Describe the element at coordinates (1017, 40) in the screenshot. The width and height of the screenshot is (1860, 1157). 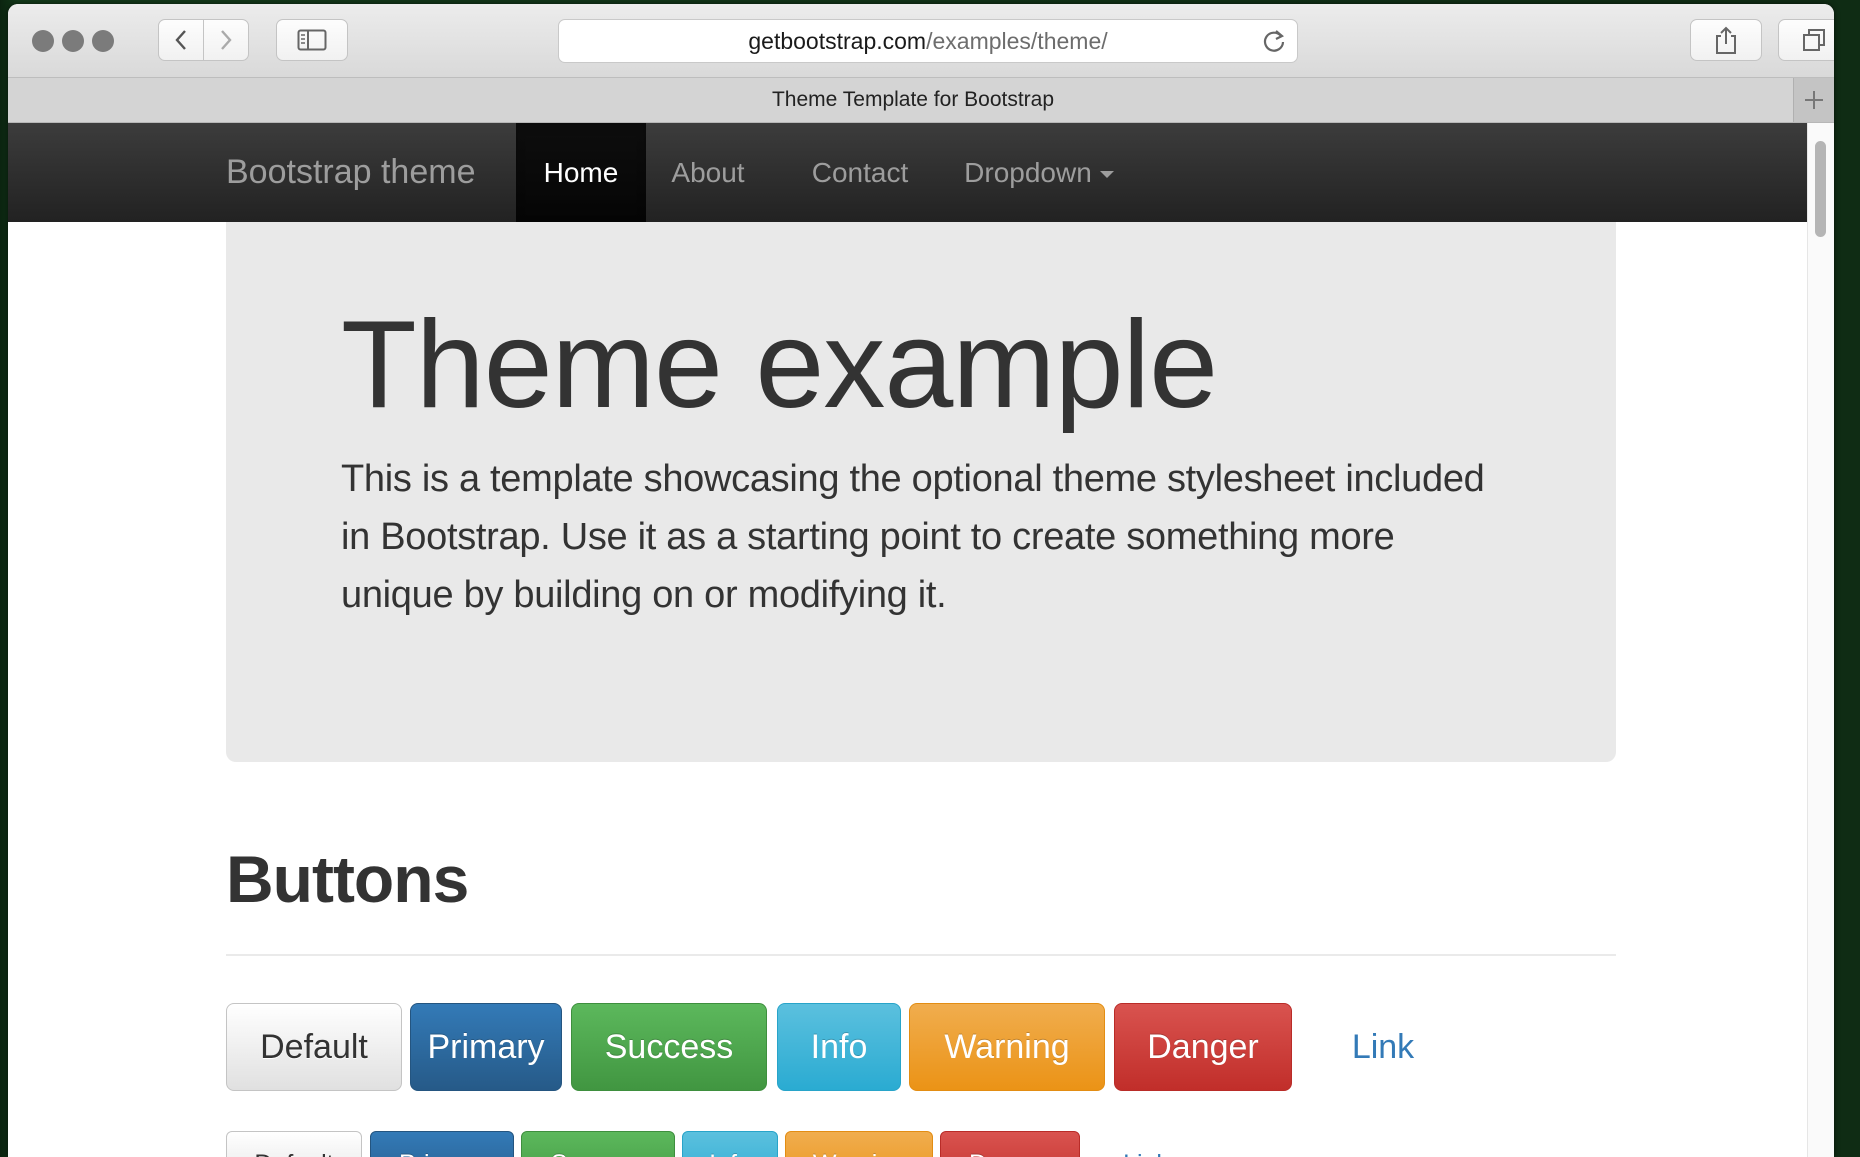
I see `url-path: /examples/theme/` at that location.